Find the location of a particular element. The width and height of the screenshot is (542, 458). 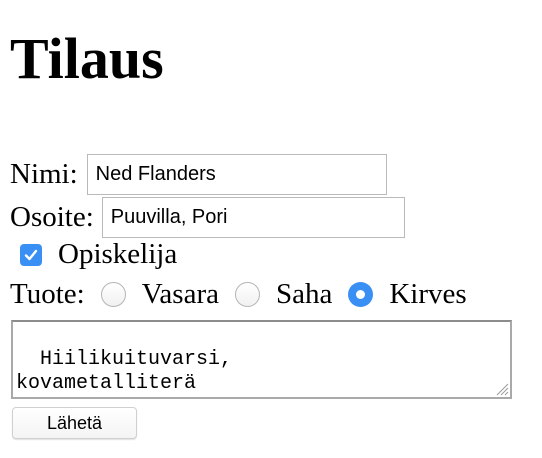

name-row: Nimi: is located at coordinates (198, 174).